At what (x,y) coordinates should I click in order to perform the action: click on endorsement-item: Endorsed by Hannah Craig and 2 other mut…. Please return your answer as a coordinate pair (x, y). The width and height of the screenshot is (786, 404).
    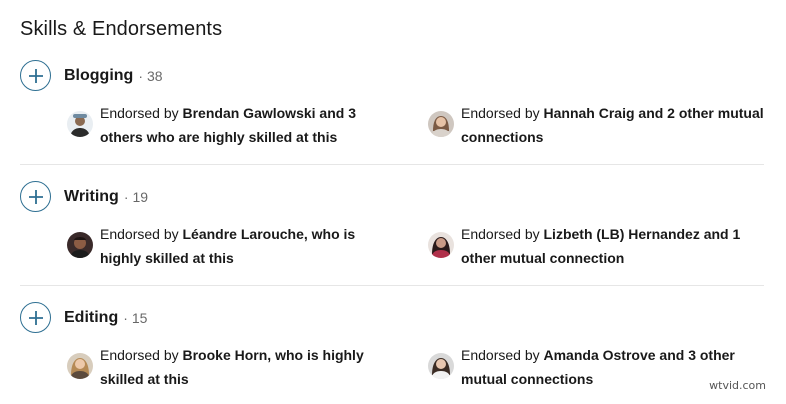
    Looking at the image, I should click on (596, 125).